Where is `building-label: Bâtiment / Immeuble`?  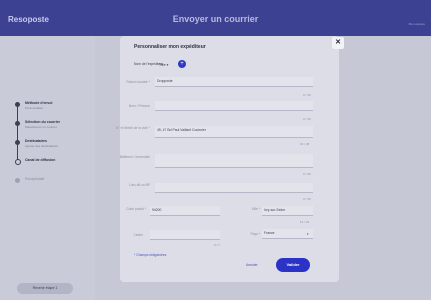
building-label: Bâtiment / Immeuble is located at coordinates (134, 157).